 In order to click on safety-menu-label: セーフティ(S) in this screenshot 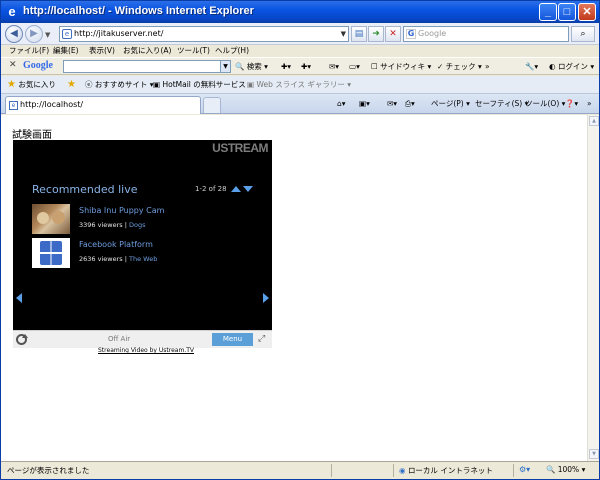, I will do `click(499, 103)`.